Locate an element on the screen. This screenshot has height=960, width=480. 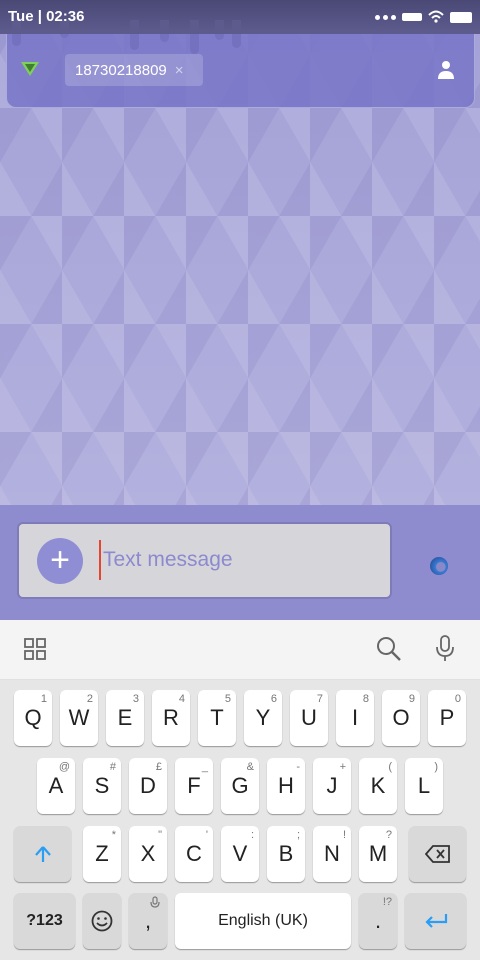
key-hint: 3 is located at coordinates (135, 699).